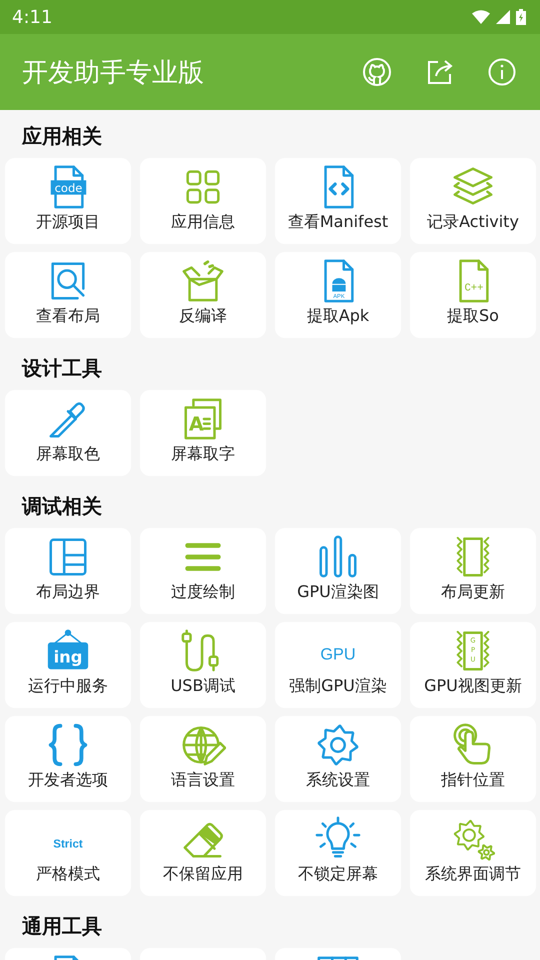 The width and height of the screenshot is (540, 960). What do you see at coordinates (203, 759) in the screenshot?
I see `tool-button: 语言设置` at bounding box center [203, 759].